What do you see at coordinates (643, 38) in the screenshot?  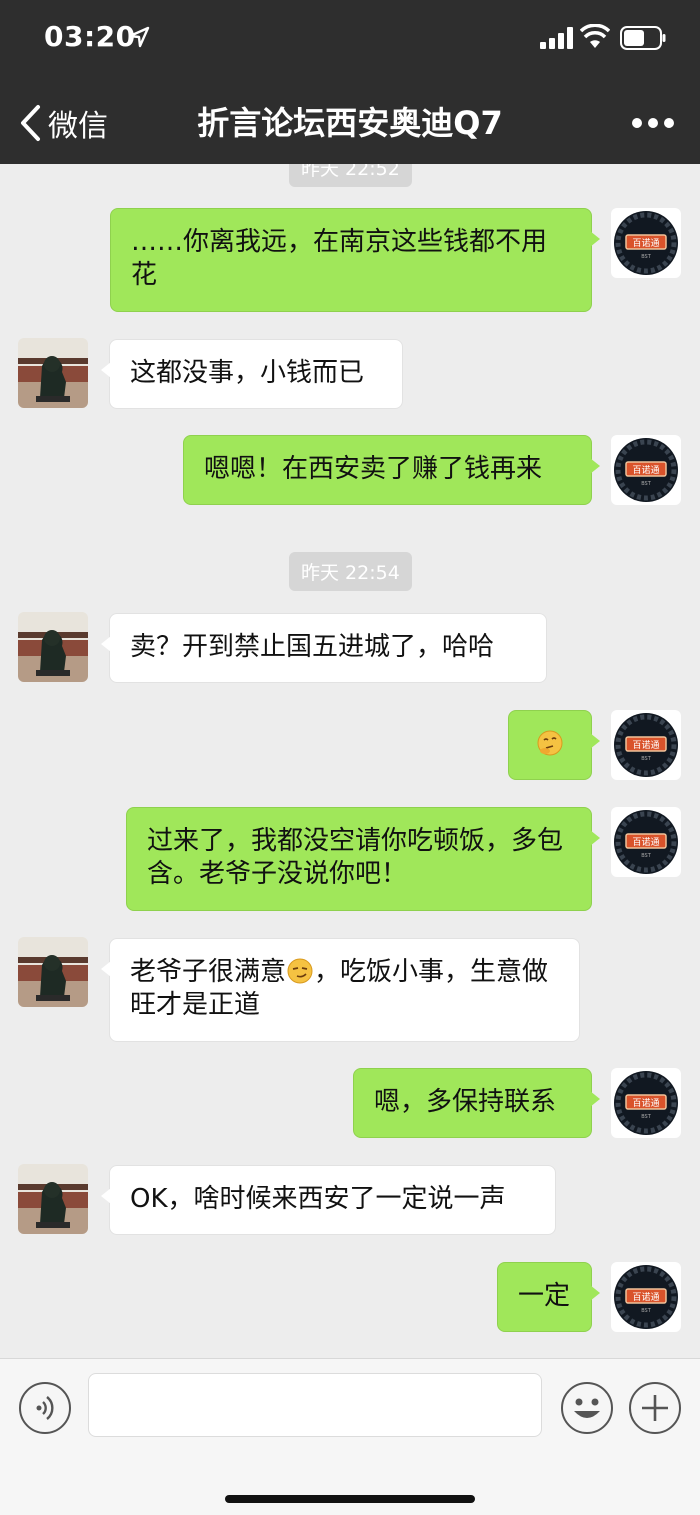 I see `battery-icon` at bounding box center [643, 38].